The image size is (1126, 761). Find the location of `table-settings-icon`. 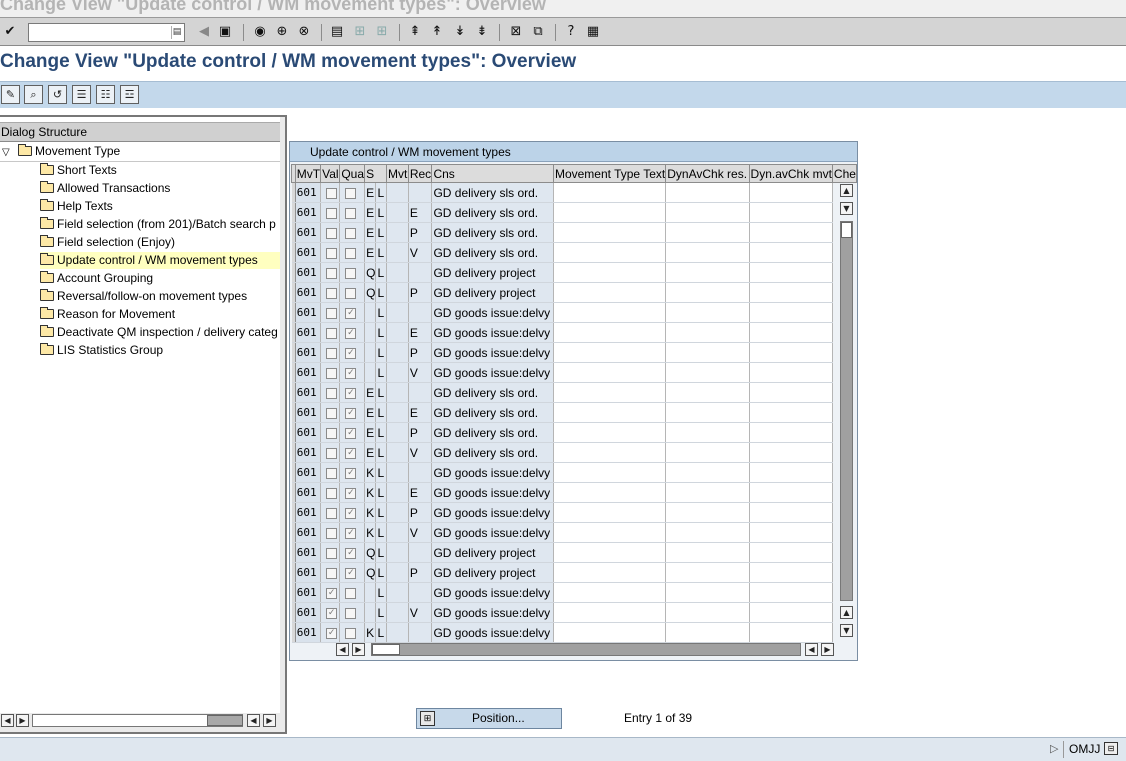

table-settings-icon is located at coordinates (856, 173).